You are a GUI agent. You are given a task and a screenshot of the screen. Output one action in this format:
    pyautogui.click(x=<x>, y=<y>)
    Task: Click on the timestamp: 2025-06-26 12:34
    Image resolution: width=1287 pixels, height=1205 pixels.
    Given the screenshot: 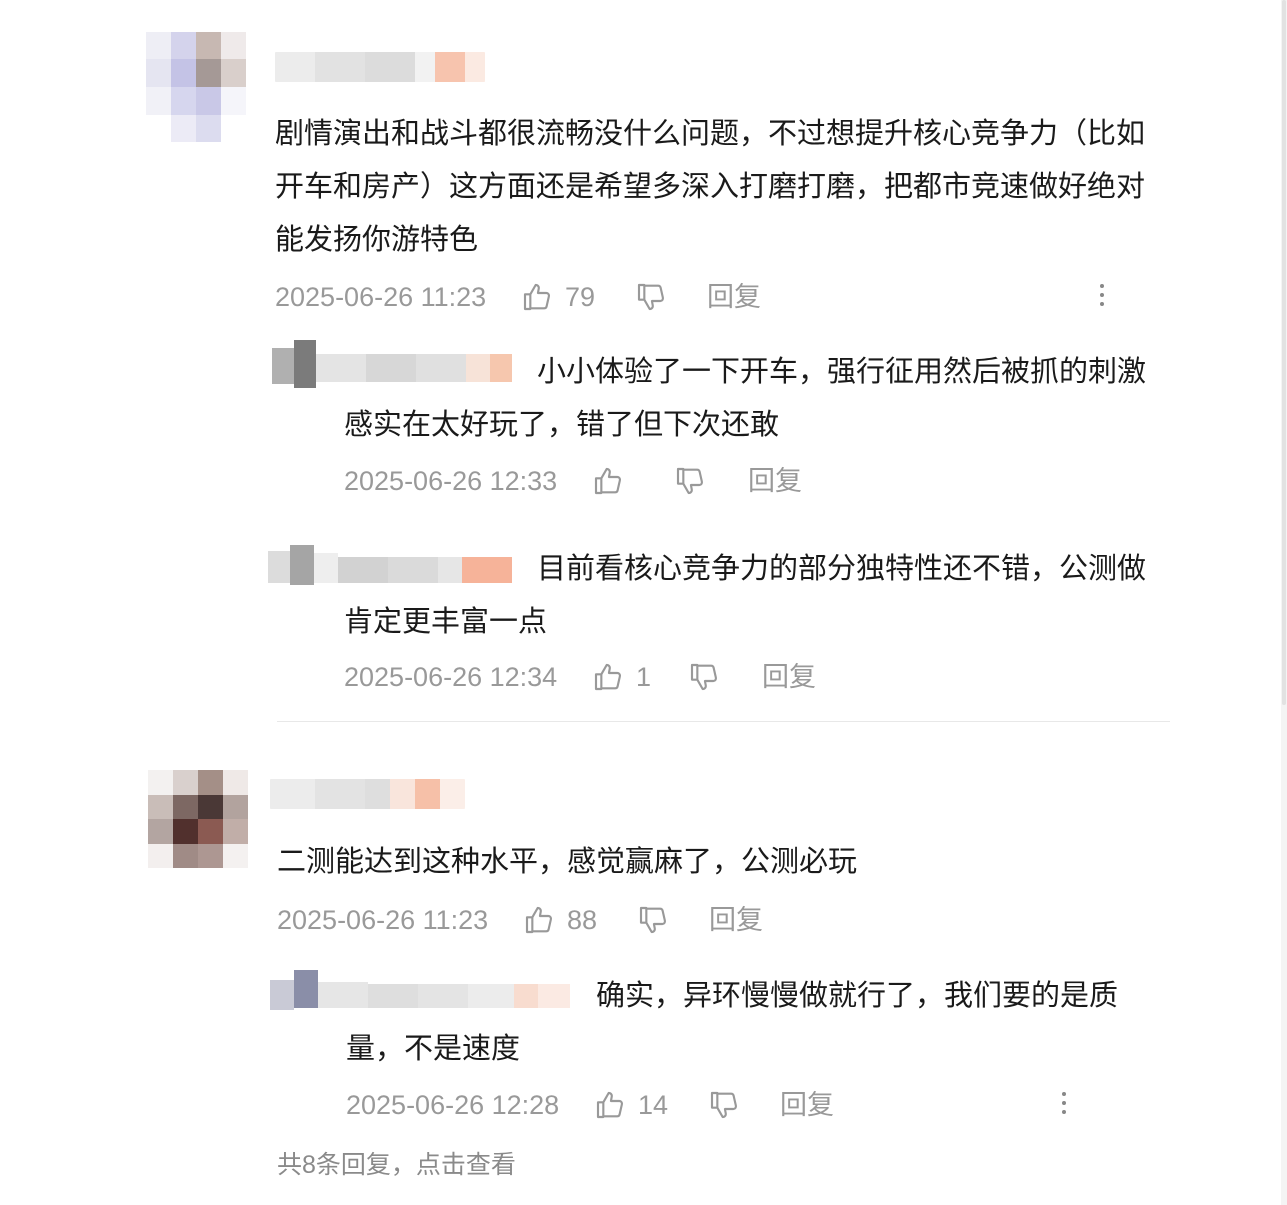 What is the action you would take?
    pyautogui.click(x=451, y=677)
    